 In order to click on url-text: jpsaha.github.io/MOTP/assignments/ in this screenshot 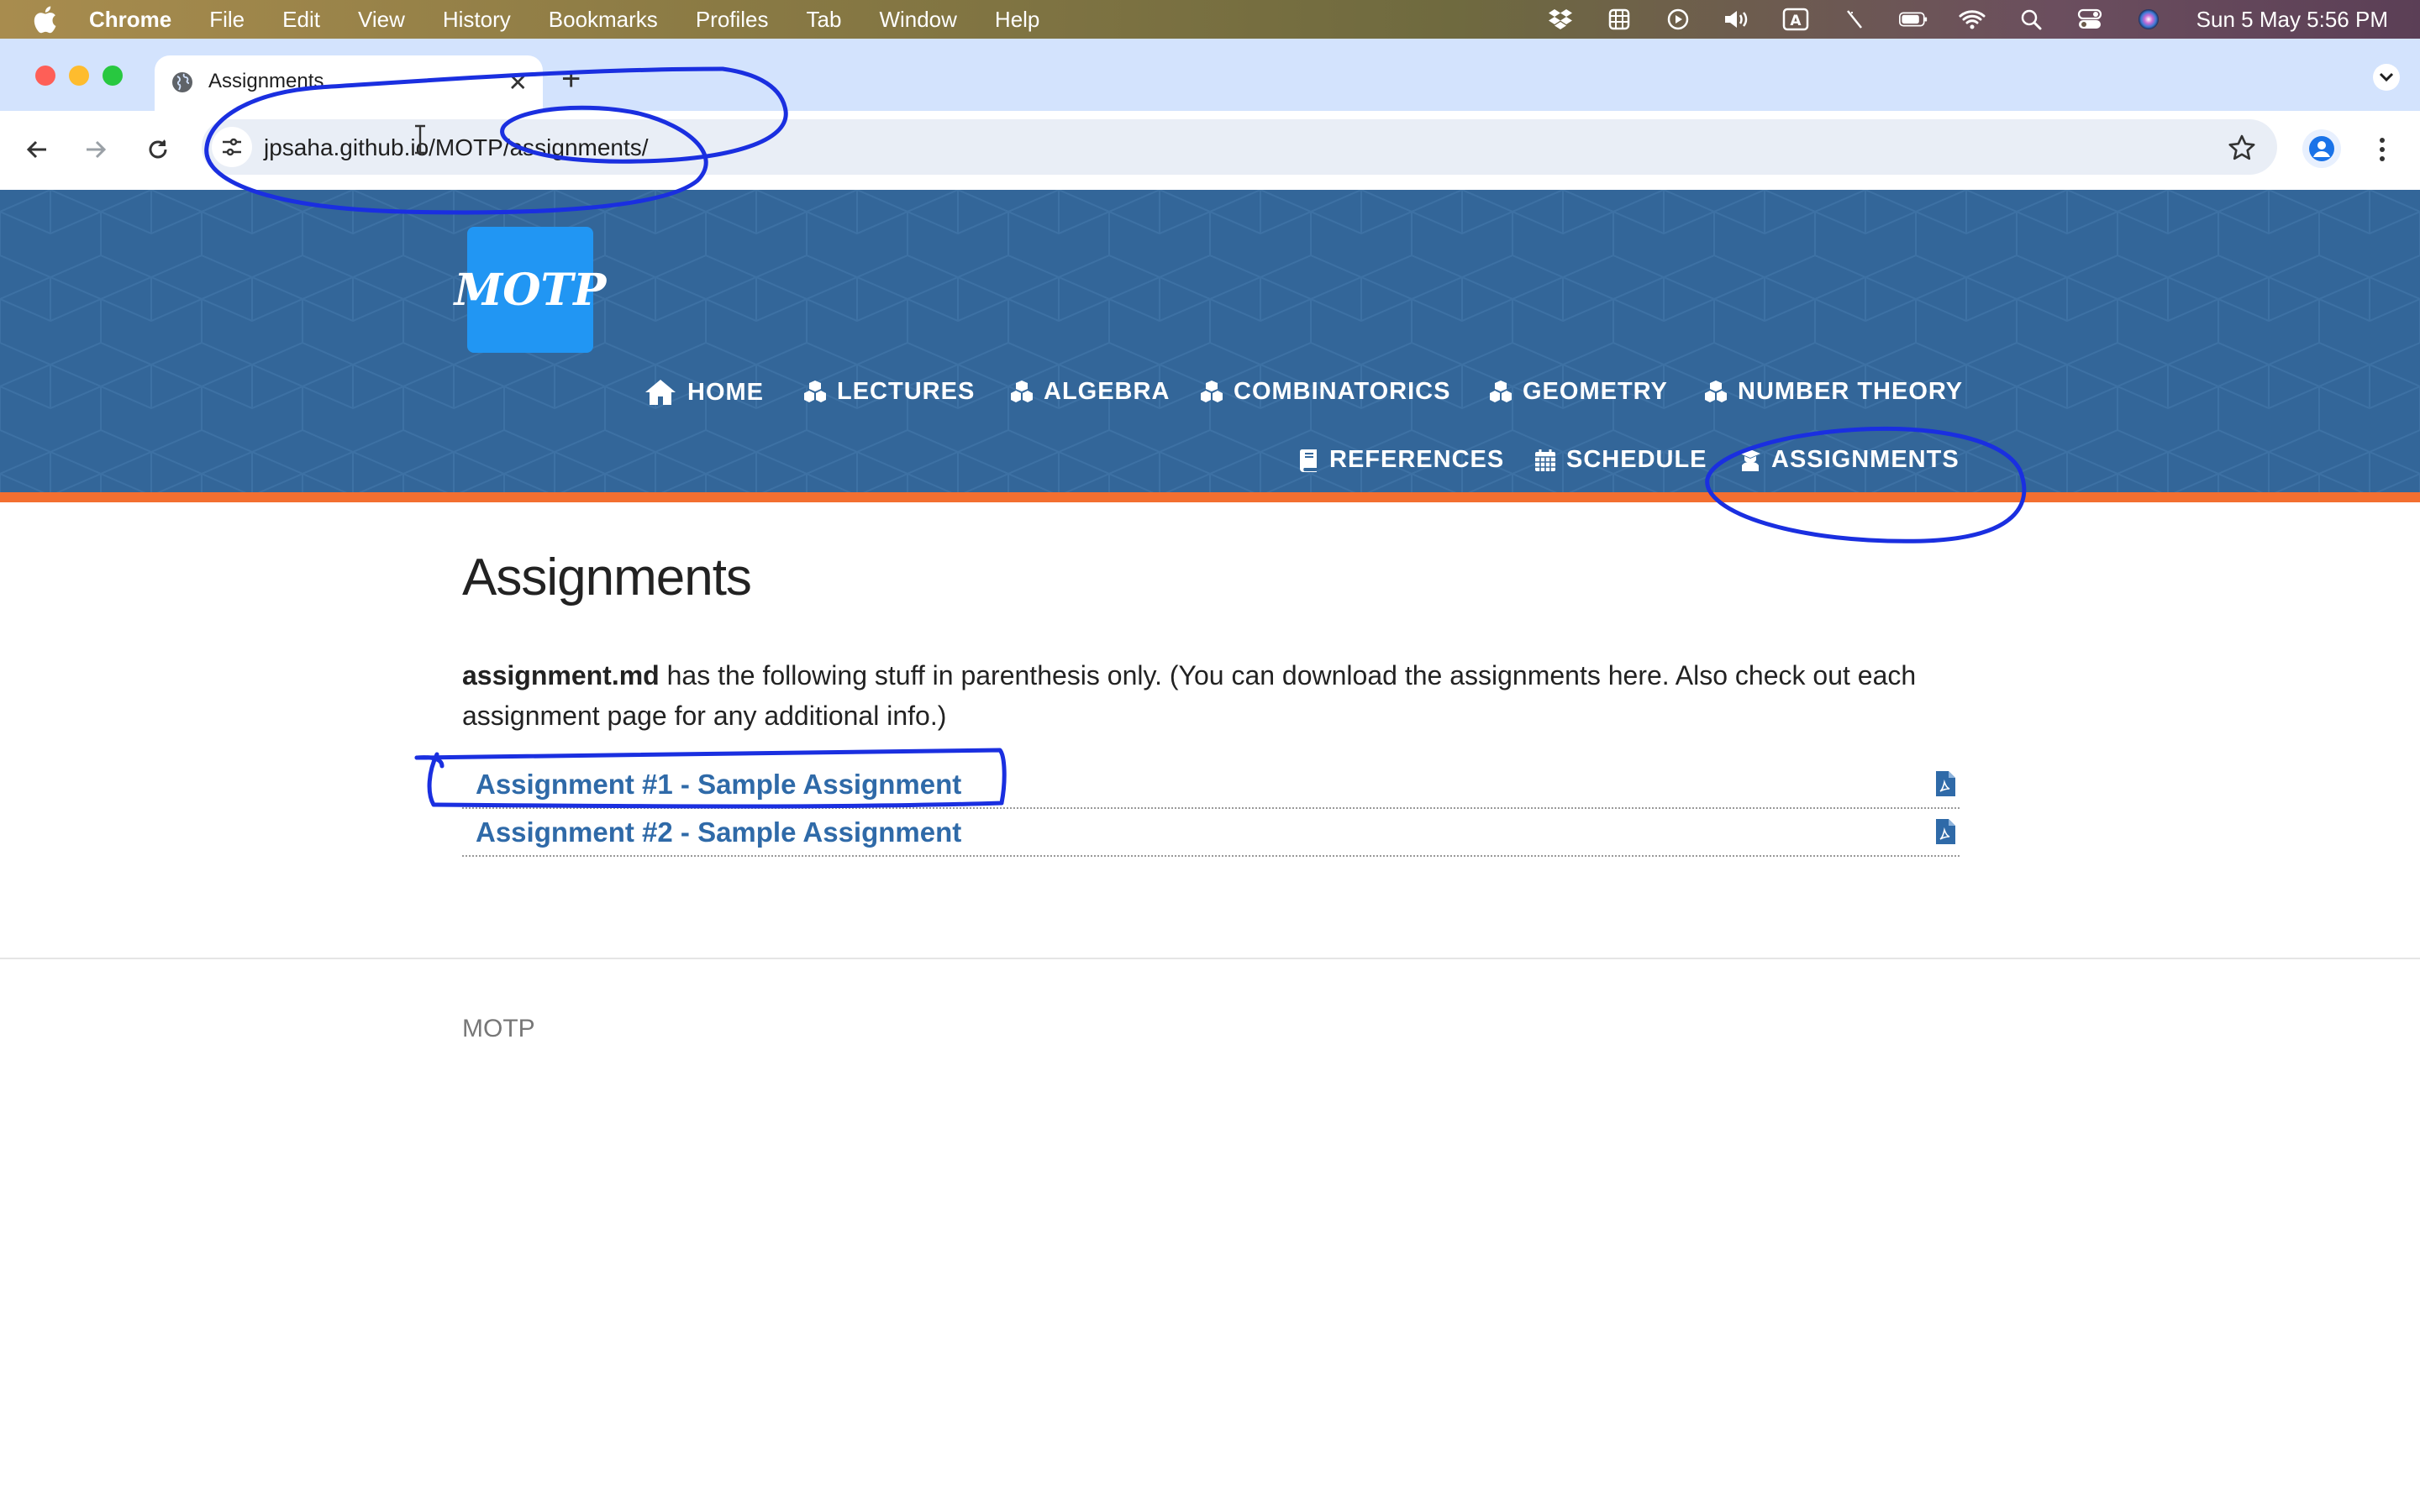, I will do `click(456, 147)`.